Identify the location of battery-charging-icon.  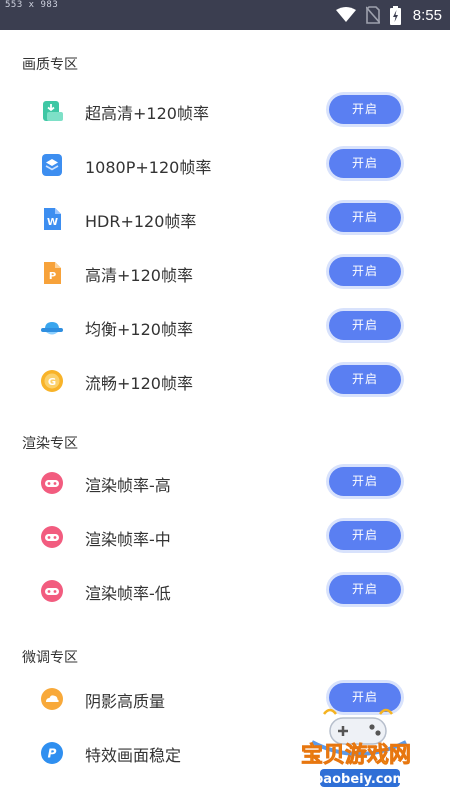
(395, 15).